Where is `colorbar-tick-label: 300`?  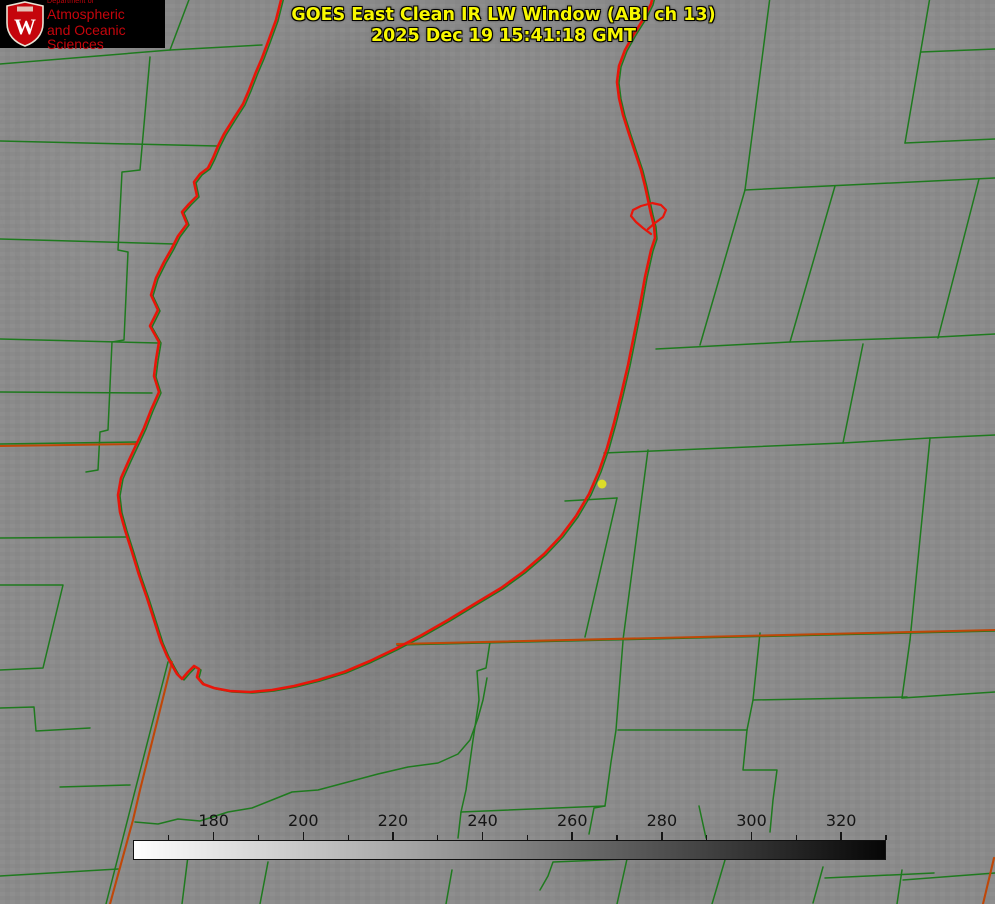 colorbar-tick-label: 300 is located at coordinates (751, 820).